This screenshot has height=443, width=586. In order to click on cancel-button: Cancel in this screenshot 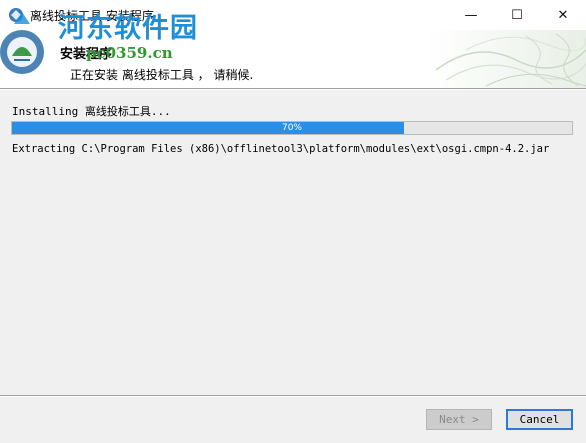, I will do `click(539, 419)`.